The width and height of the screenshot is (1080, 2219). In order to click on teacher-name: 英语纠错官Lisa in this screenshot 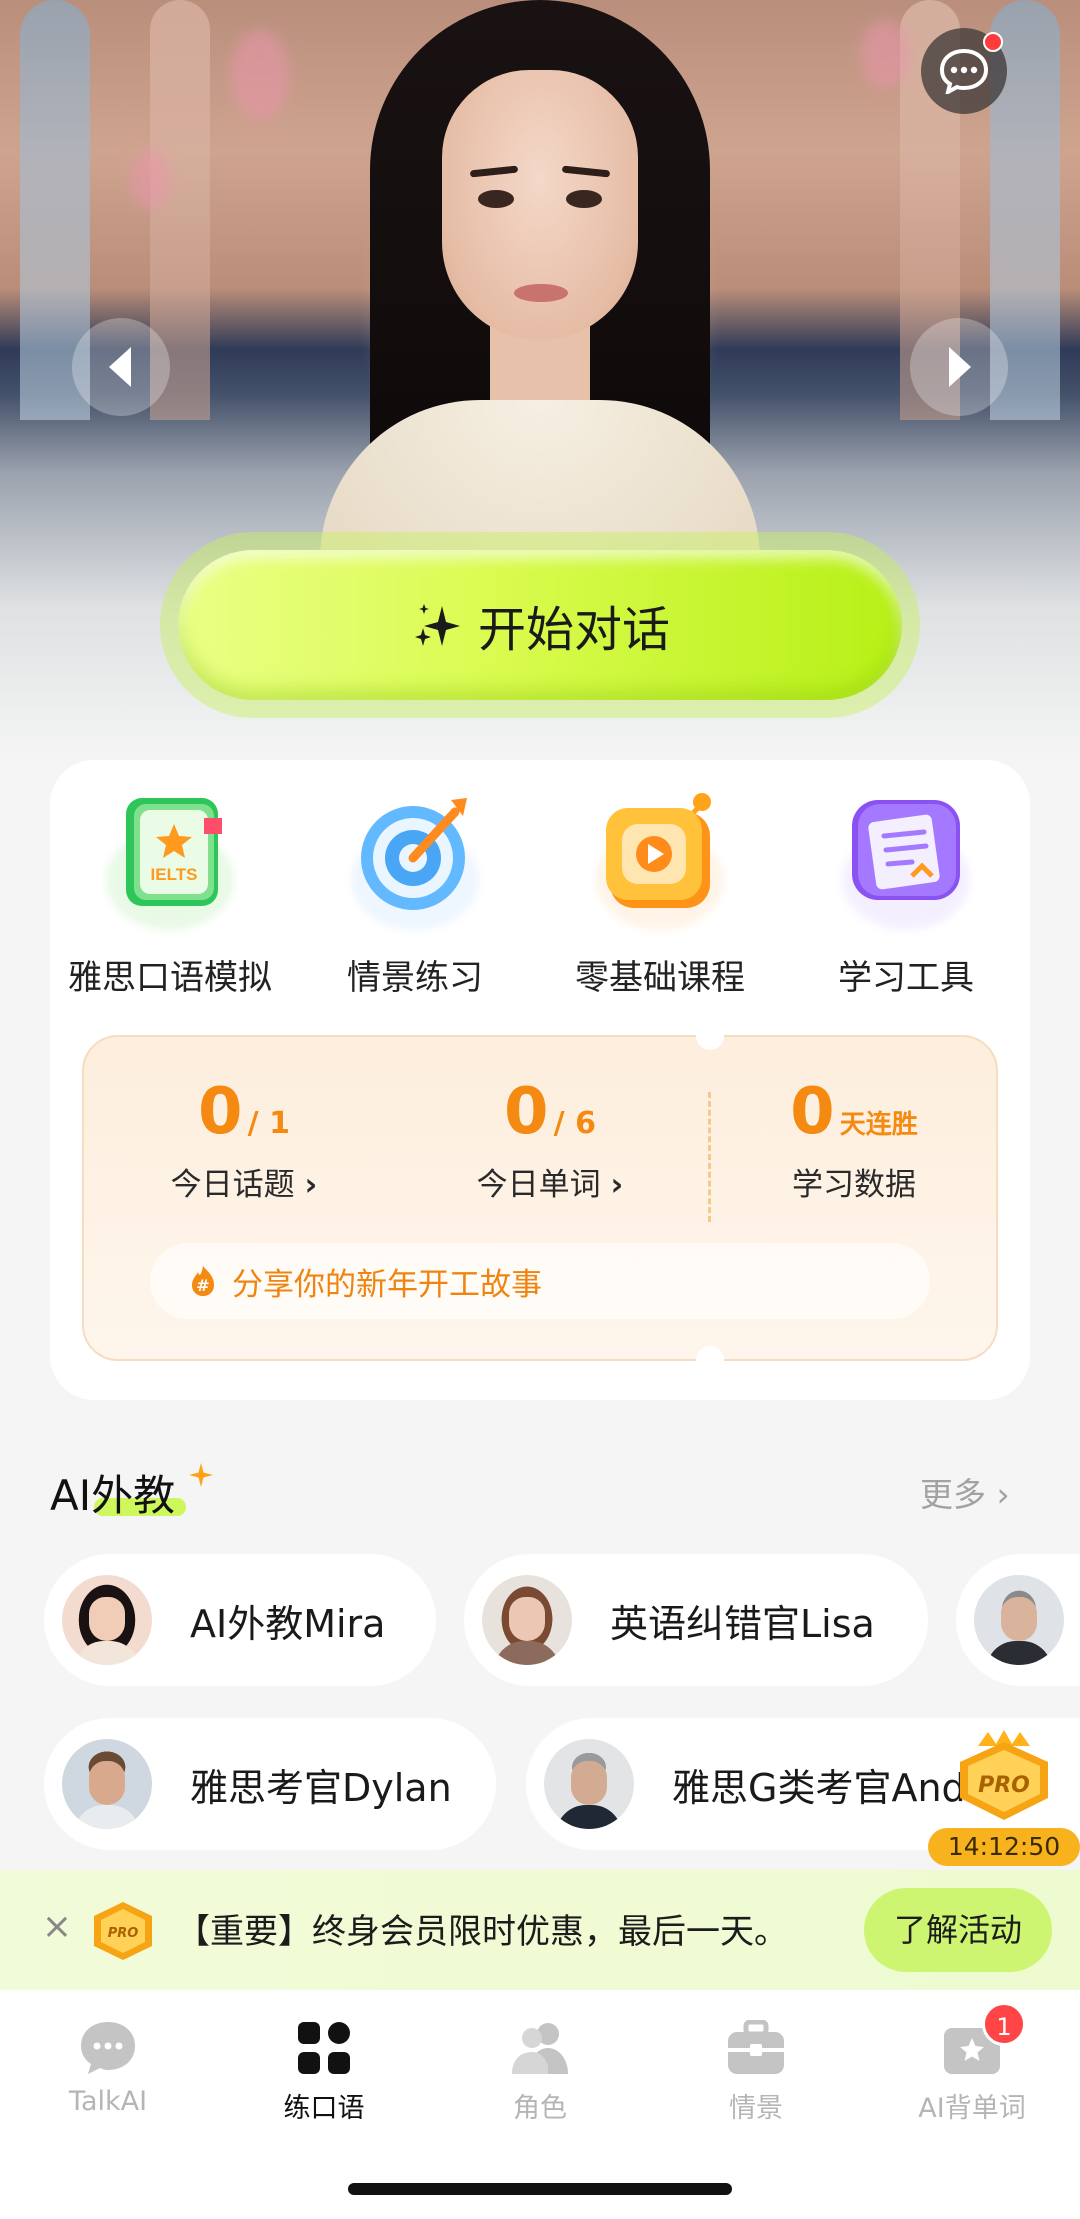, I will do `click(742, 1623)`.